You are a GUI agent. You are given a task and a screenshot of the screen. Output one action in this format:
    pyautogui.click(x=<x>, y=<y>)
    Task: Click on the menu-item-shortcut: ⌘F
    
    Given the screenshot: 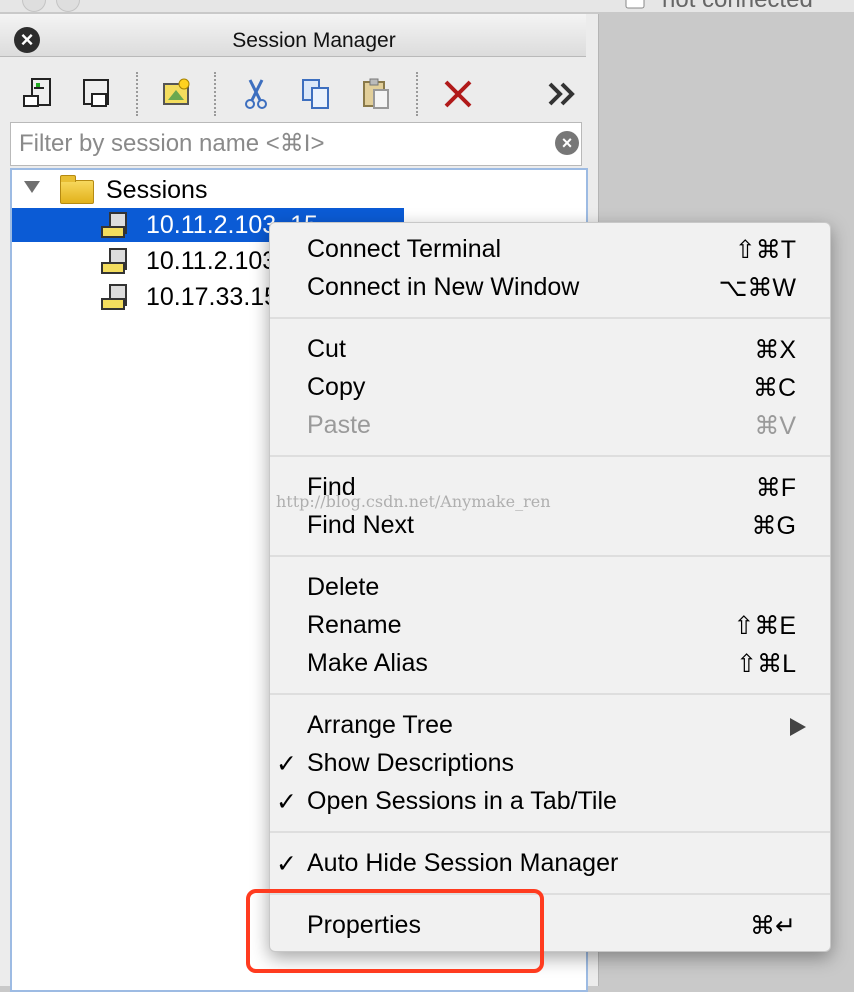 What is the action you would take?
    pyautogui.click(x=775, y=488)
    